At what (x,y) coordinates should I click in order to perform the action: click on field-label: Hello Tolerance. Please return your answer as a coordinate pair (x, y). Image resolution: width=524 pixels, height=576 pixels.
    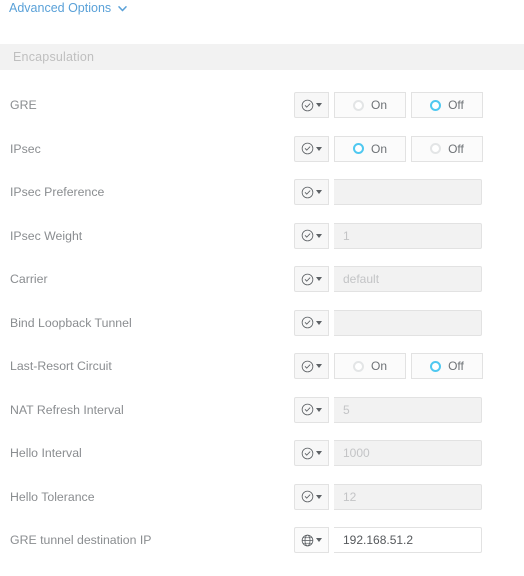
    Looking at the image, I should click on (52, 496).